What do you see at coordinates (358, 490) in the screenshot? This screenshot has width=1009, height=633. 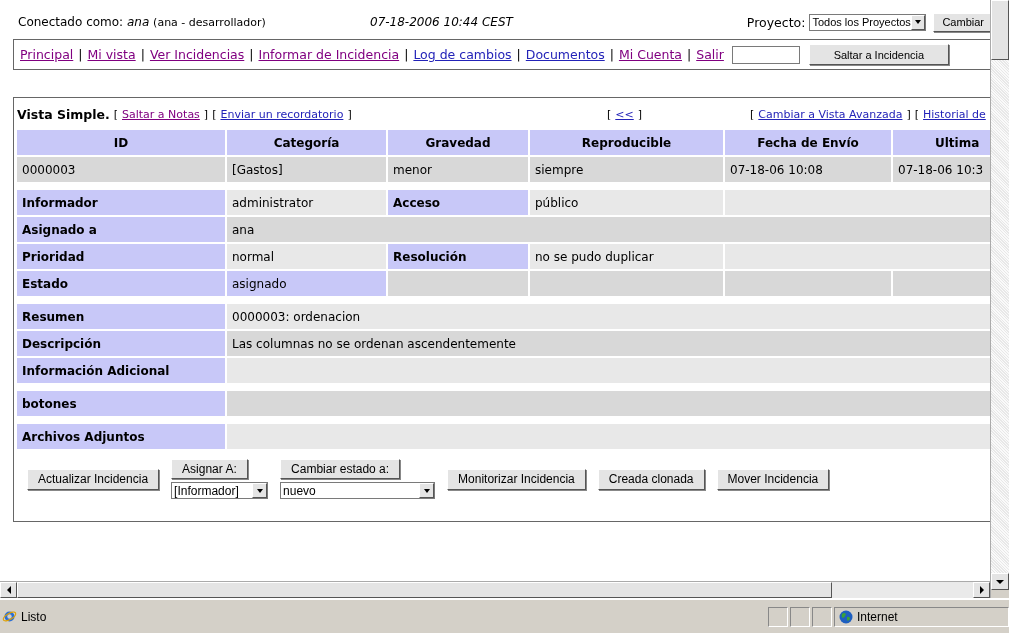 I see `dropdown-select: nuevo` at bounding box center [358, 490].